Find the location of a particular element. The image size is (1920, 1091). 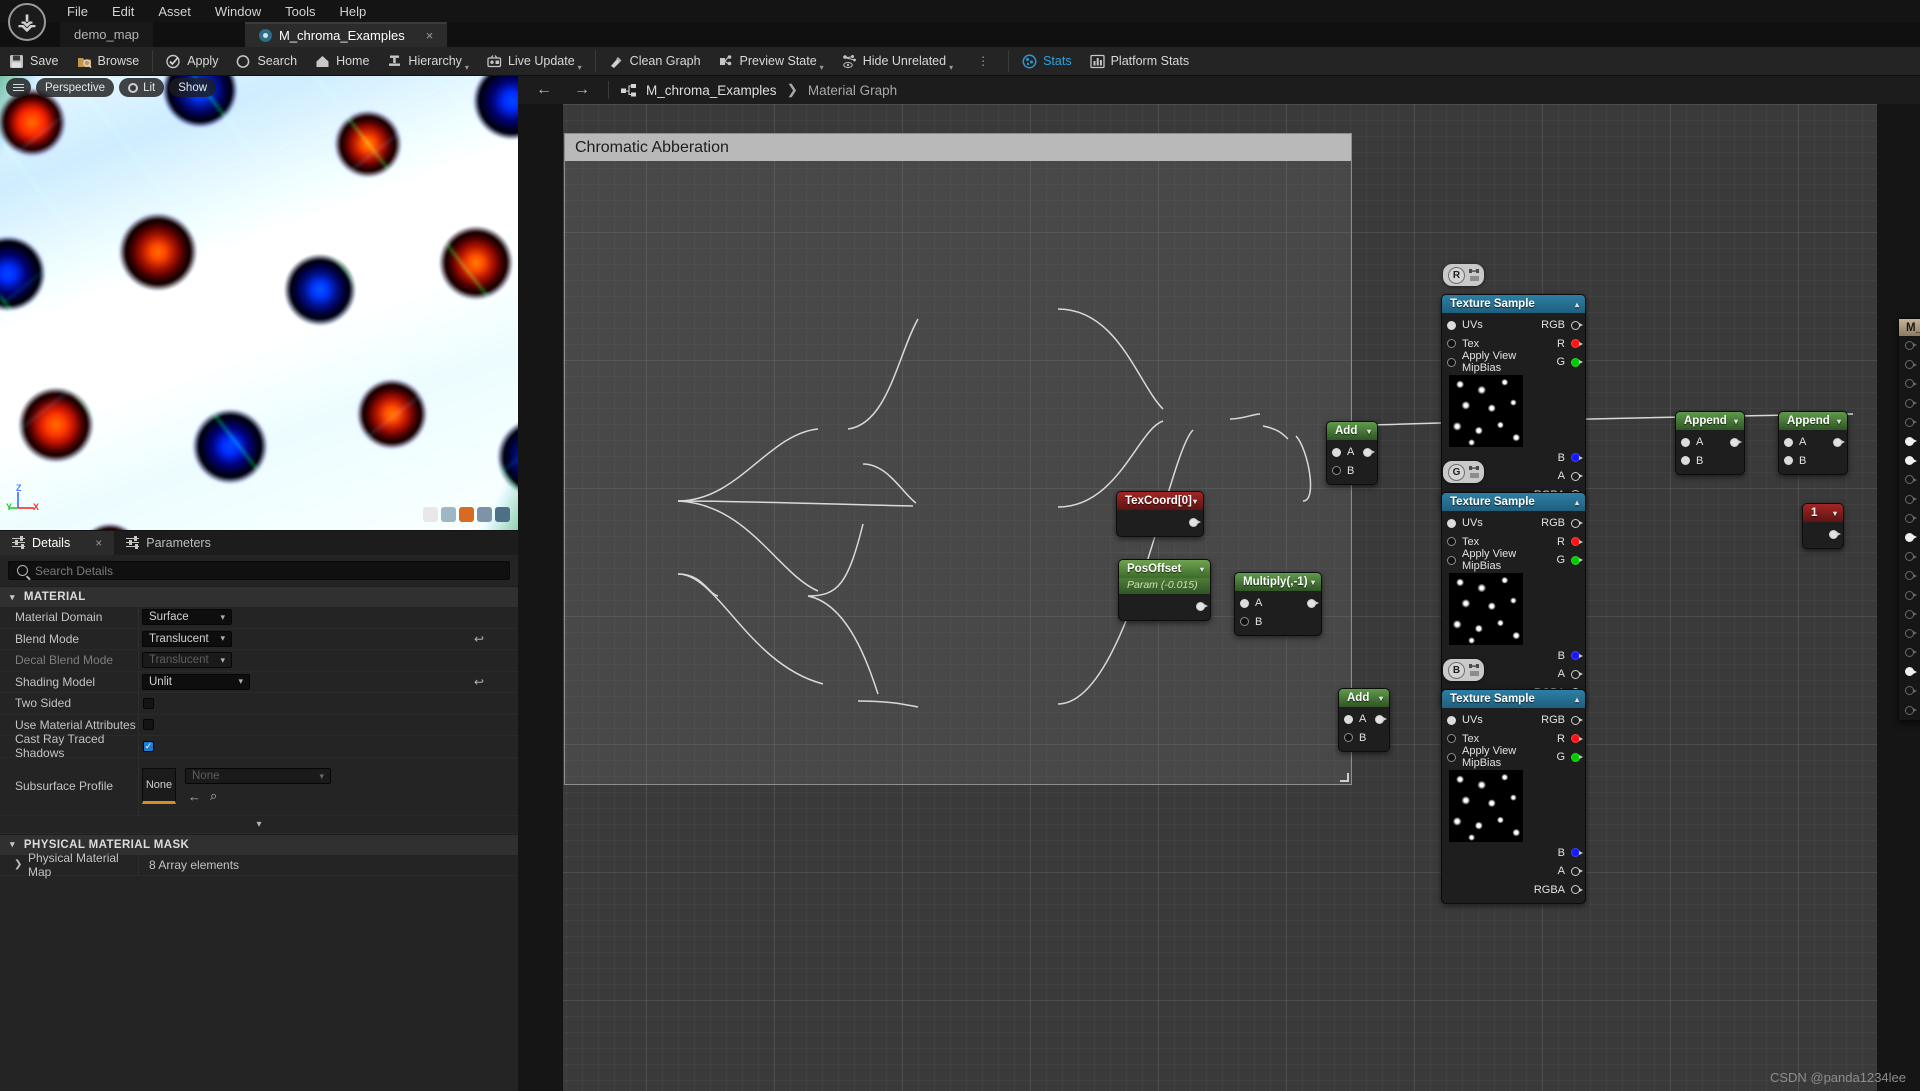

result-pin-emissive-color: Emissive Color is located at coordinates (1909, 441).